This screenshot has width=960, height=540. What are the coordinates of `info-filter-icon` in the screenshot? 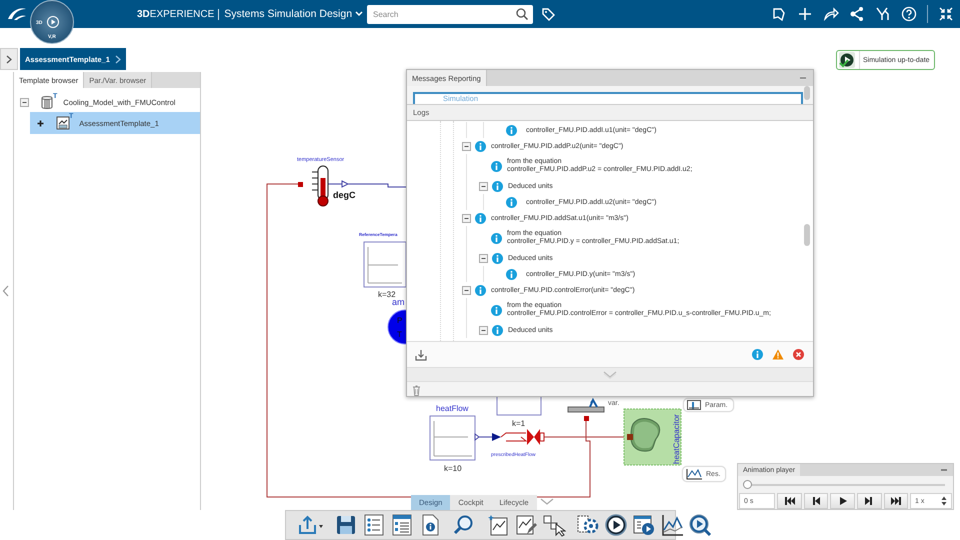 It's located at (757, 354).